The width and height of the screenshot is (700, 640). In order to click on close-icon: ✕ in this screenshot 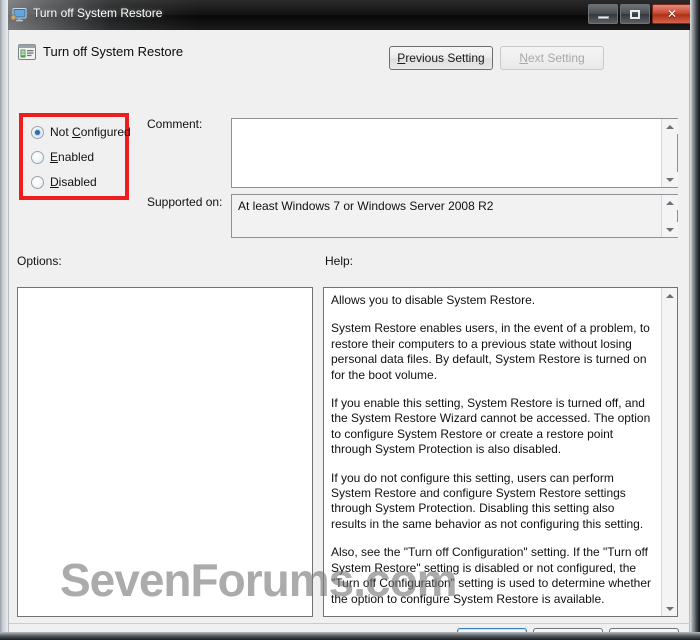, I will do `click(672, 14)`.